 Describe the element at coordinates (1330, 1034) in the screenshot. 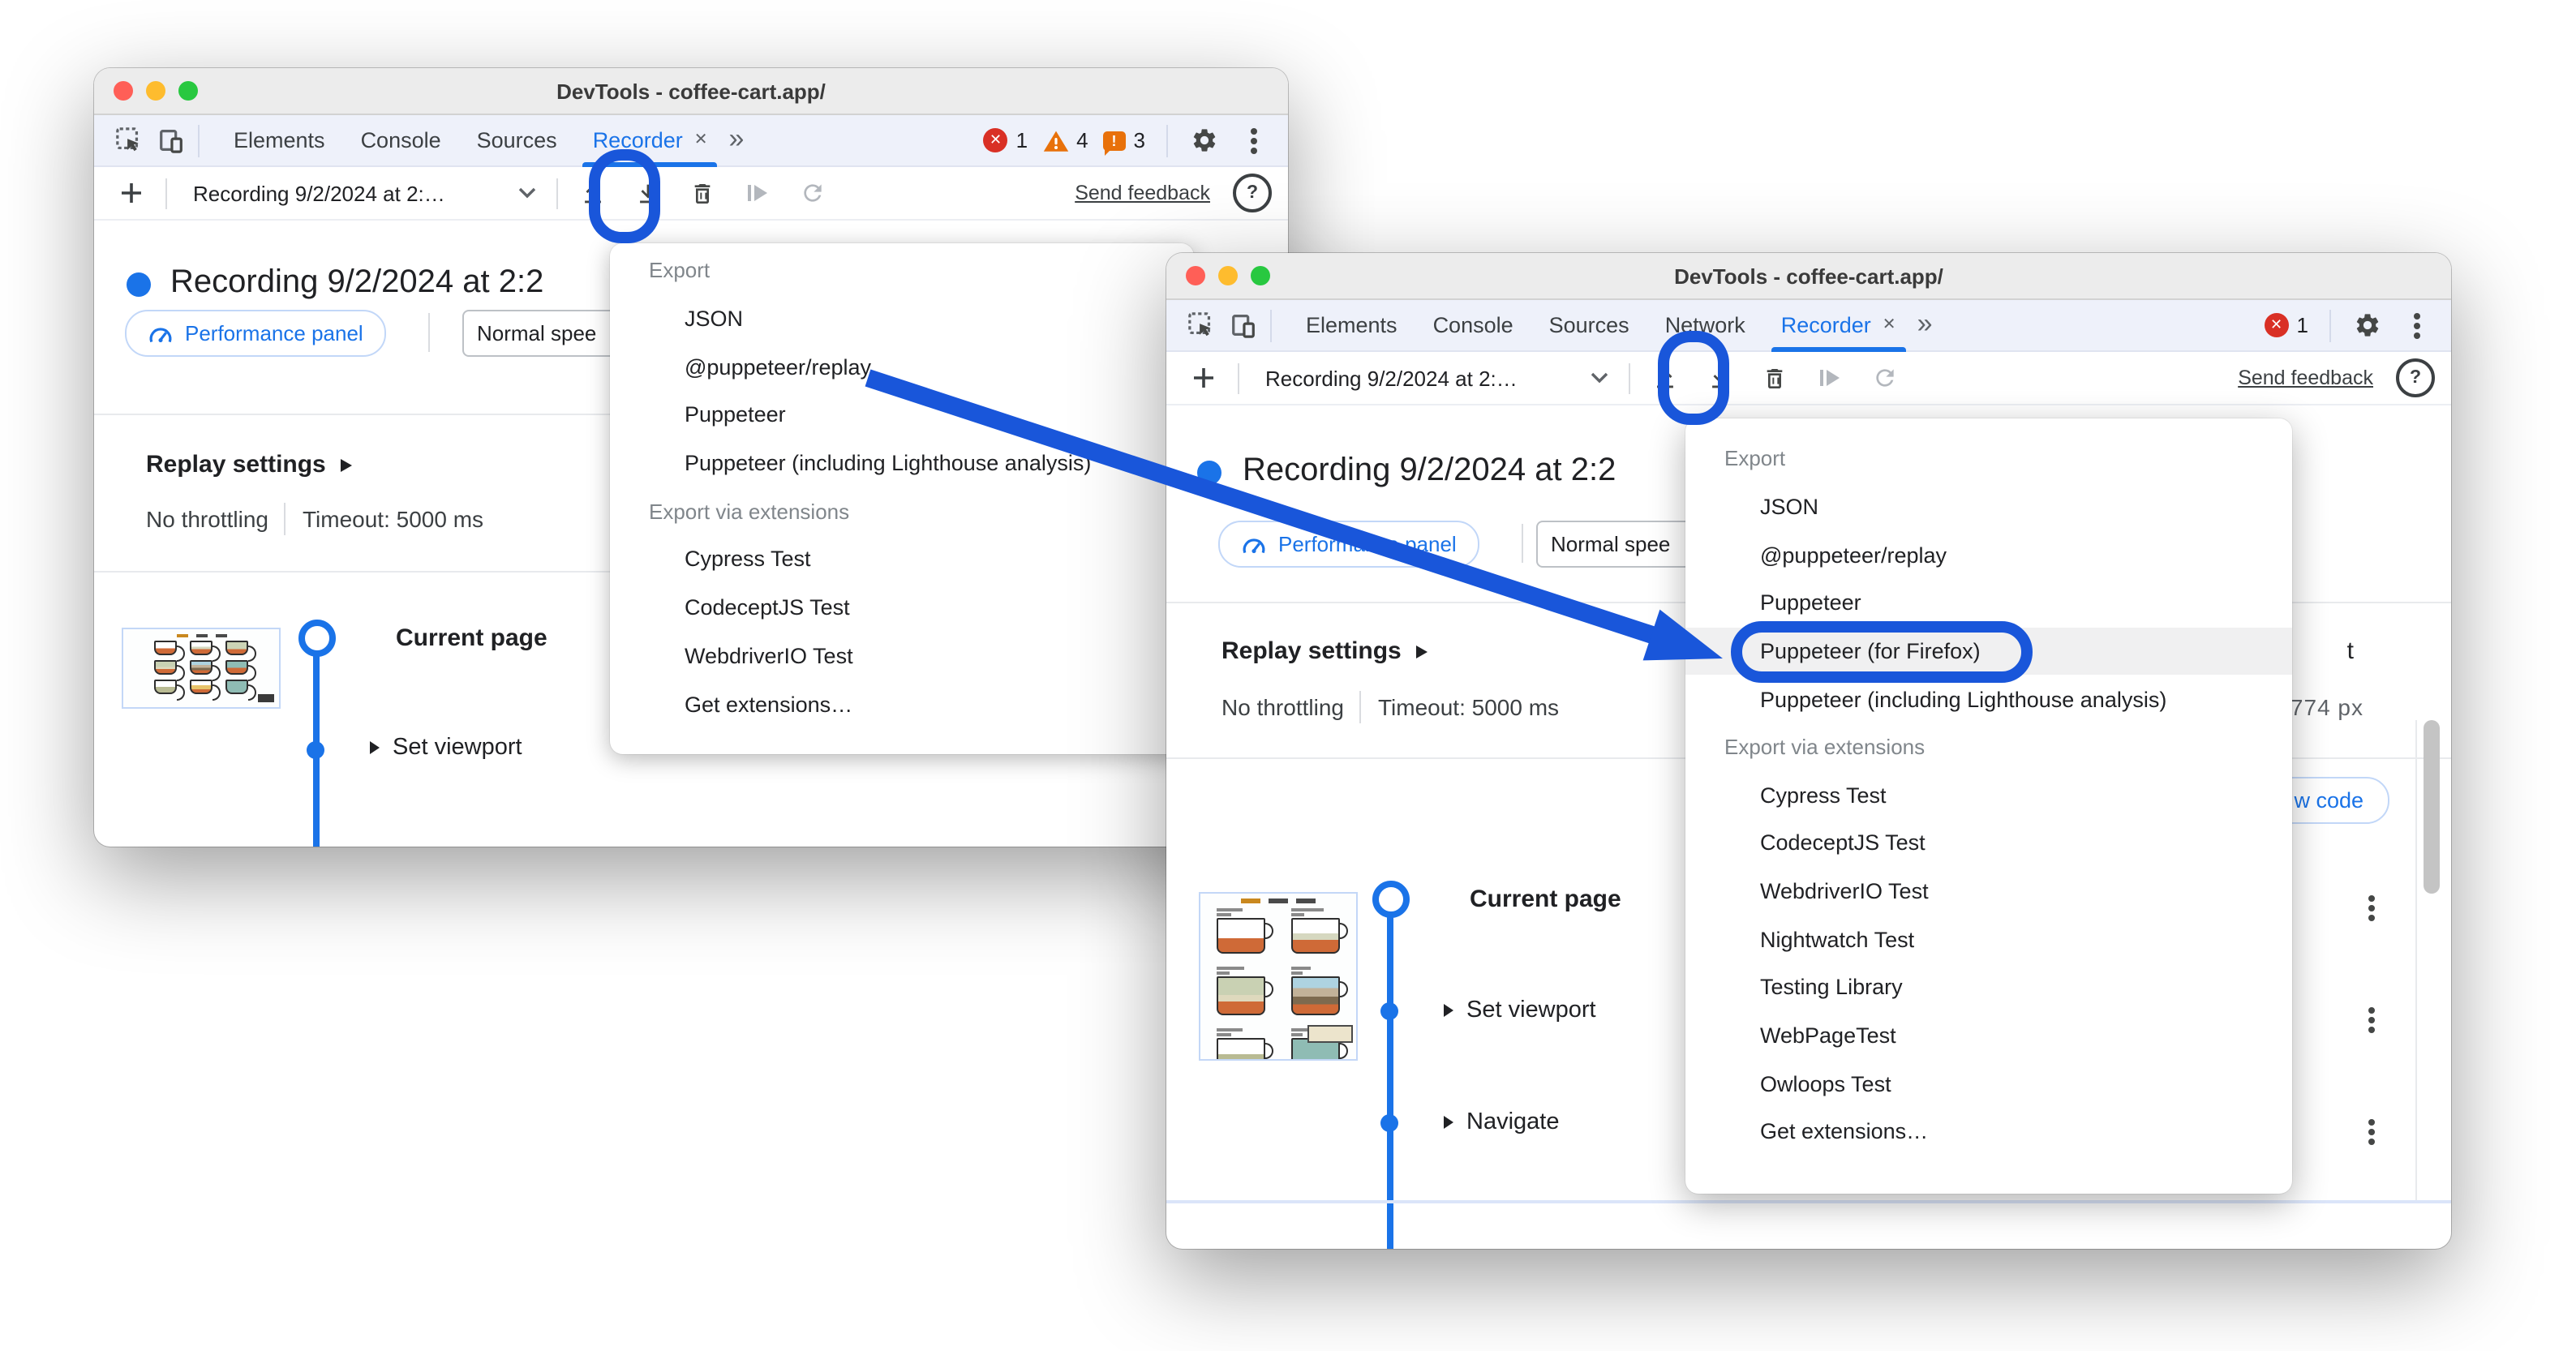

I see `thumbnail-tooltip` at that location.